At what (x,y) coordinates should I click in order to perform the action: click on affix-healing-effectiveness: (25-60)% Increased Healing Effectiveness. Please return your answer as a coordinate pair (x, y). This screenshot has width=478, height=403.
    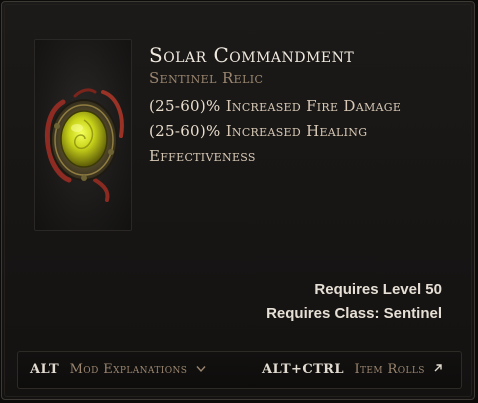
    Looking at the image, I should click on (304, 144).